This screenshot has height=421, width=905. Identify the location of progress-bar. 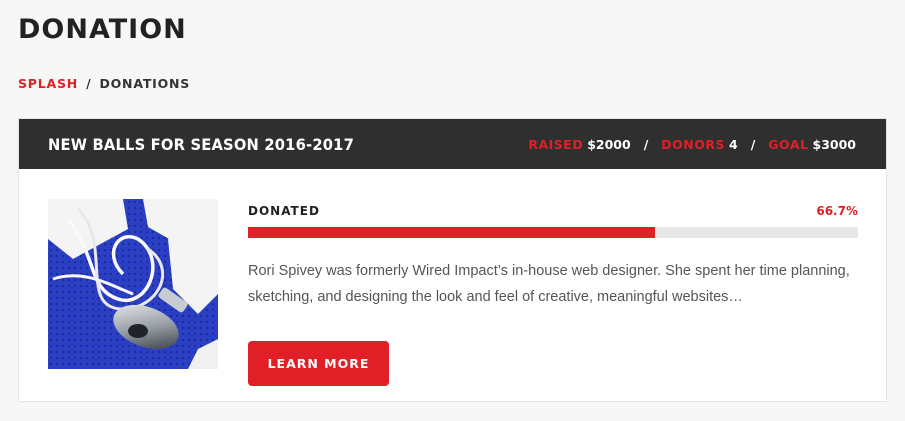
(553, 232).